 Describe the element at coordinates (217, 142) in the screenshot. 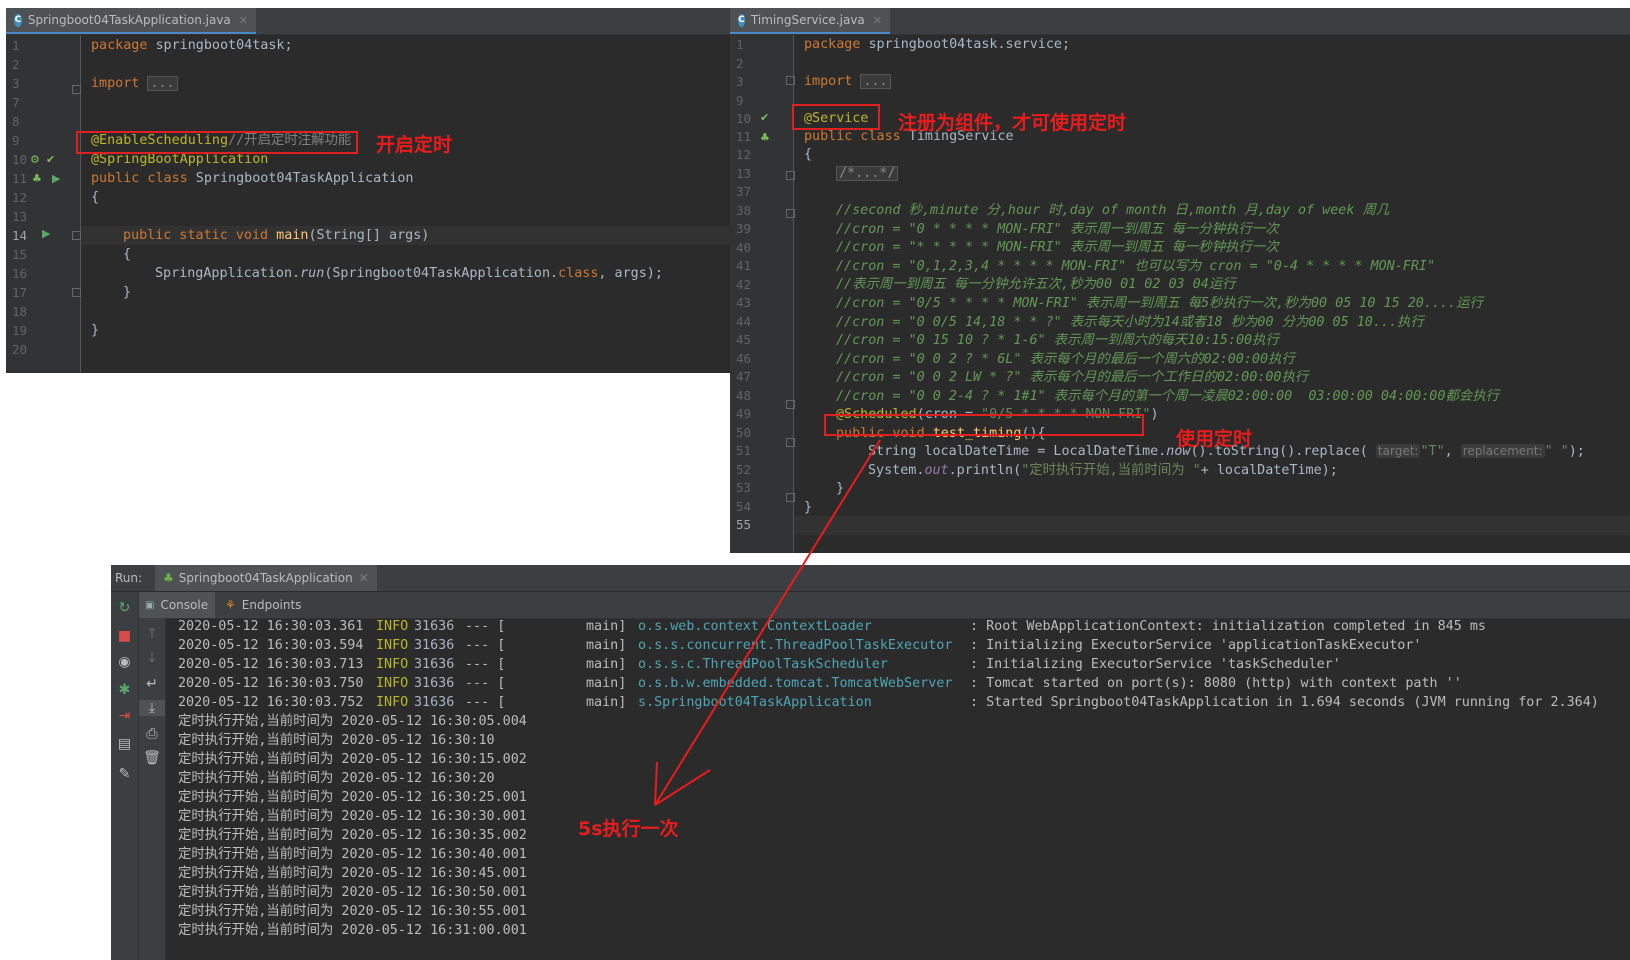

I see `enable-scheduling-highlight` at that location.